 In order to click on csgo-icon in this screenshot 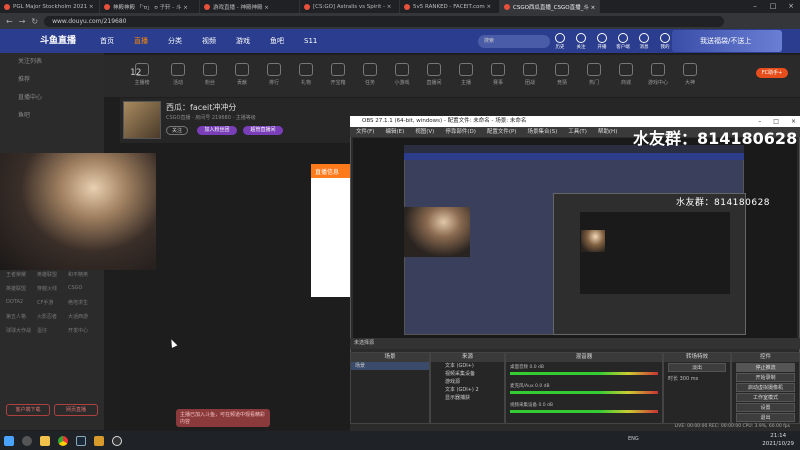, I will do `click(99, 440)`.